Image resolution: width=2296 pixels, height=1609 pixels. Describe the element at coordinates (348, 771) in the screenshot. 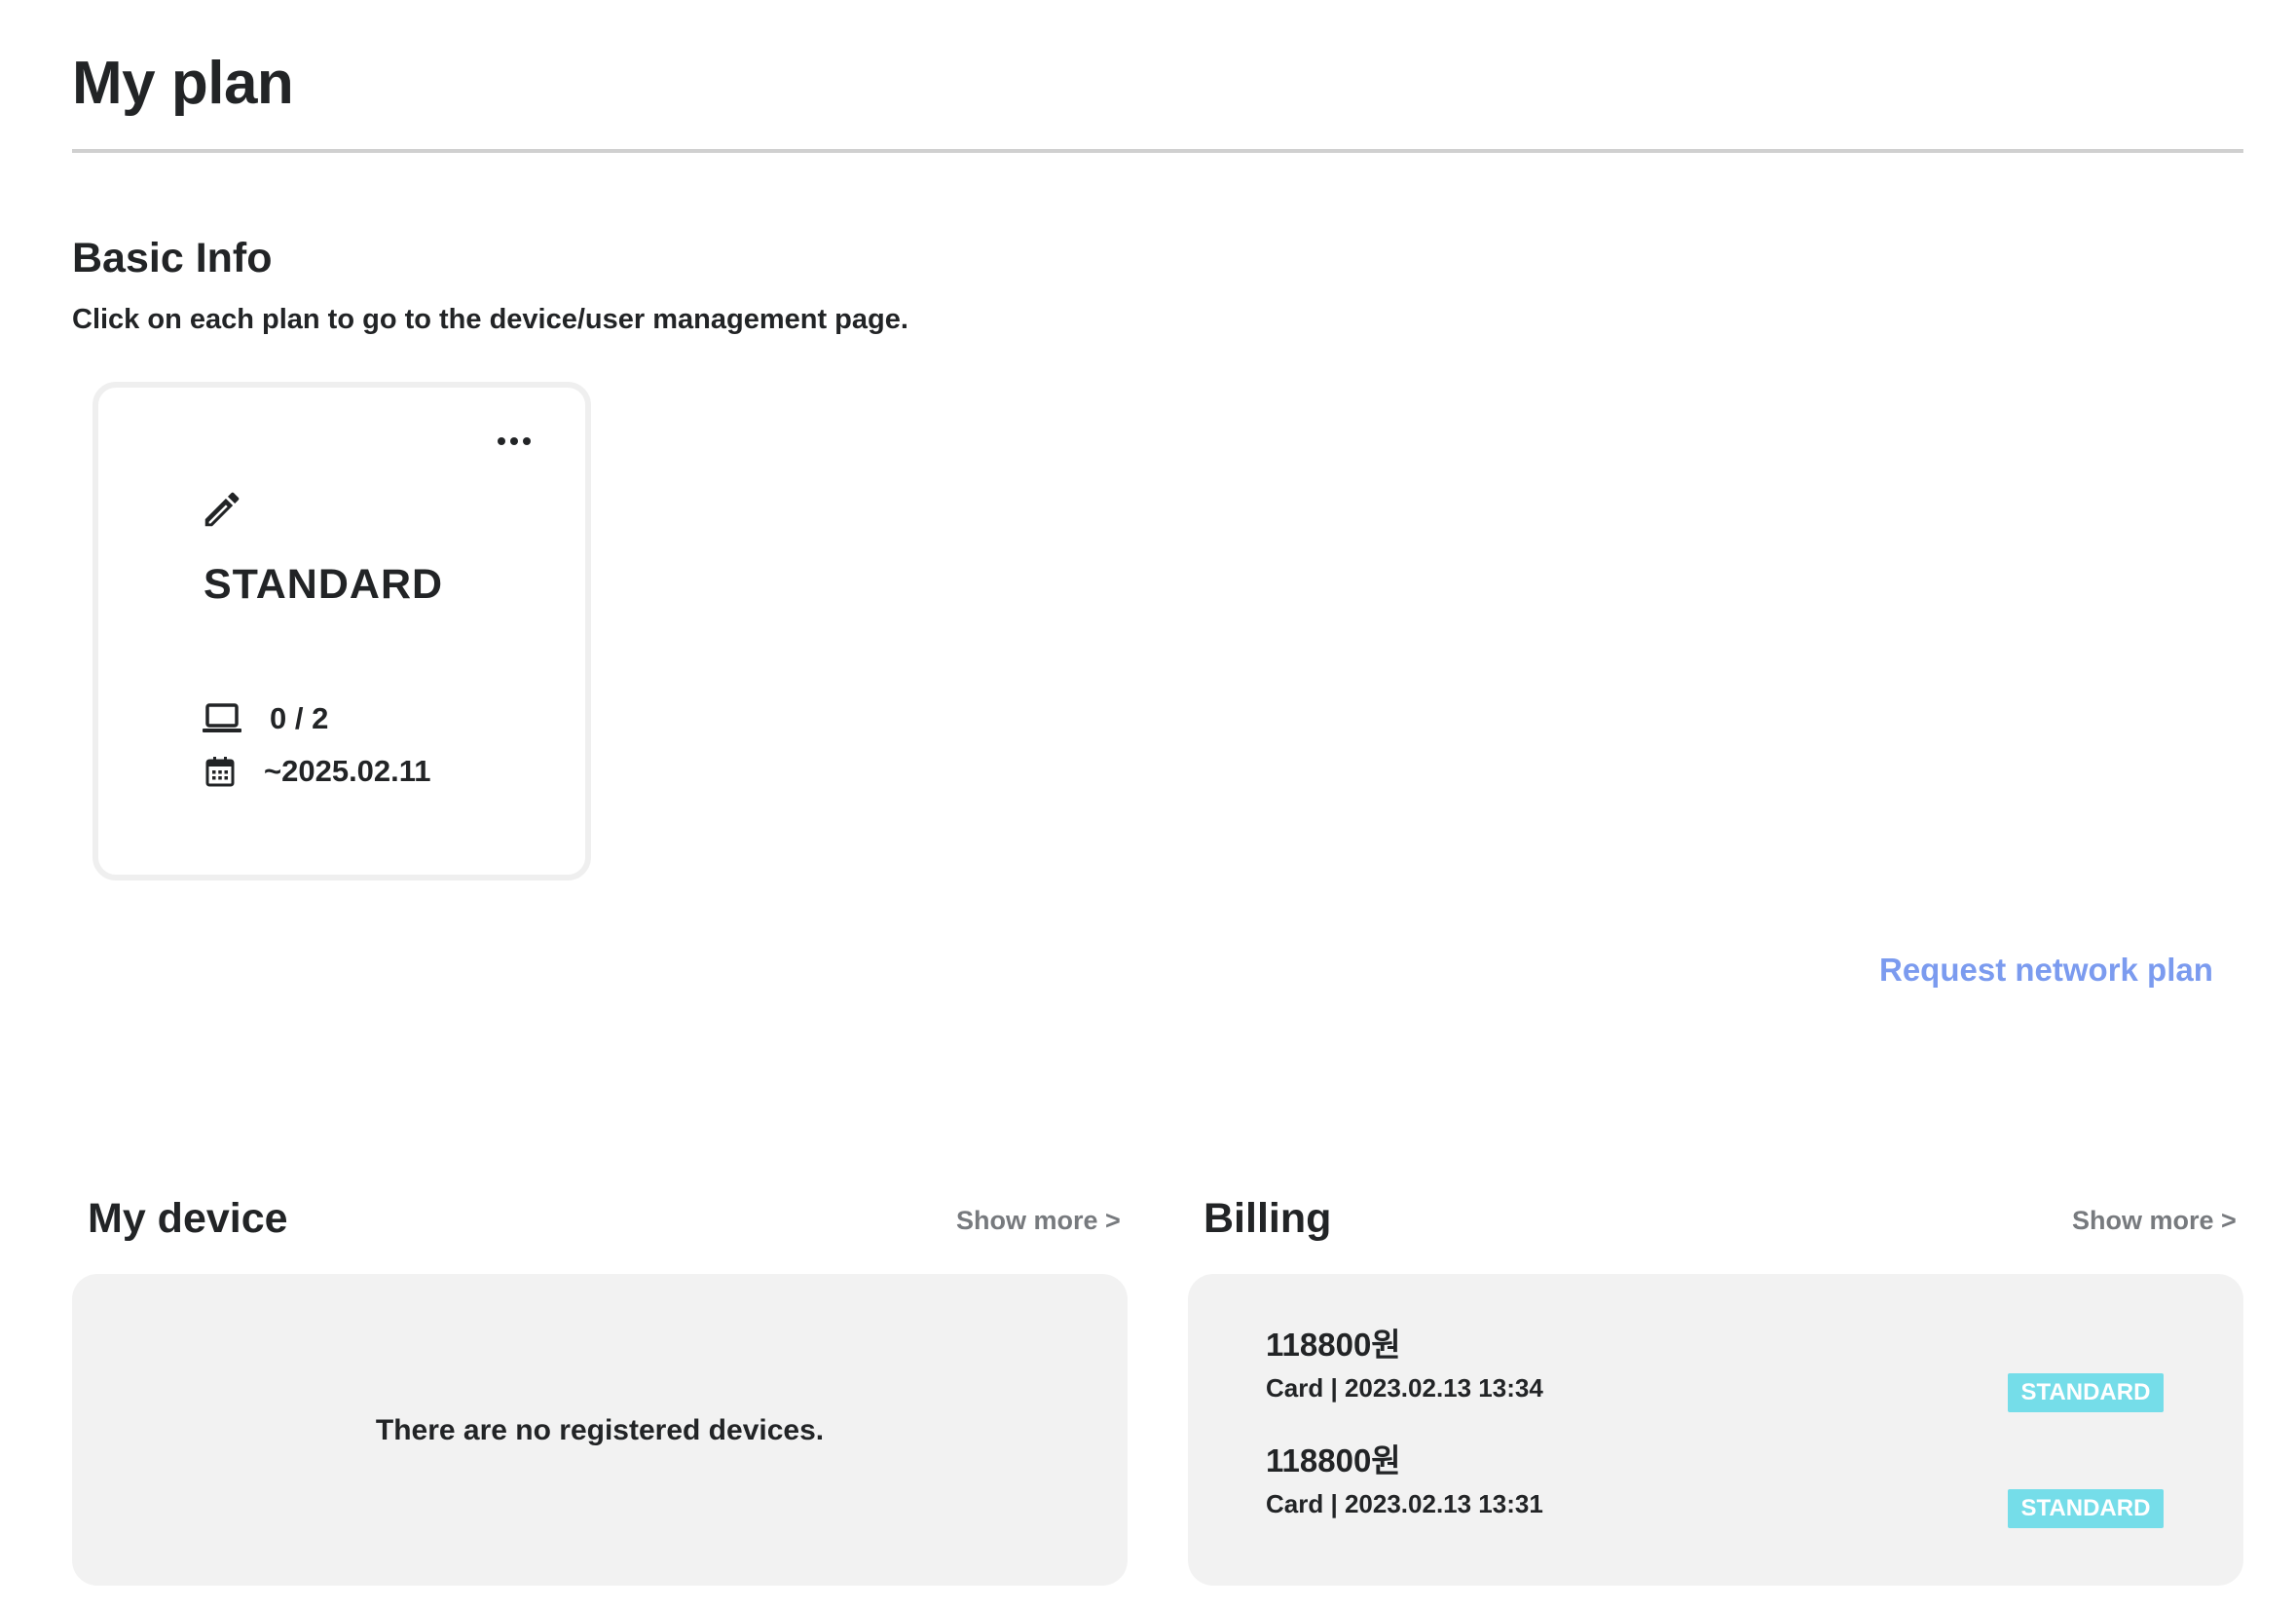

I see `plan-expiry-date: ~2025.02.11` at that location.